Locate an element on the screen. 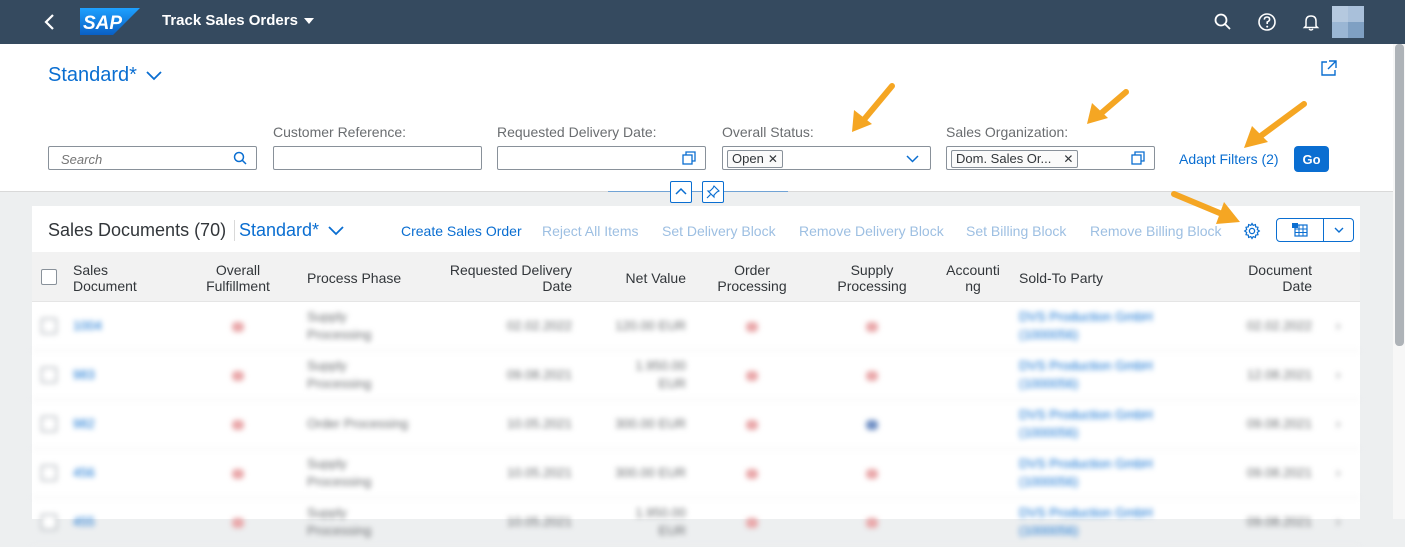 Image resolution: width=1405 pixels, height=547 pixels. page-variant-selector: Standard* is located at coordinates (105, 75).